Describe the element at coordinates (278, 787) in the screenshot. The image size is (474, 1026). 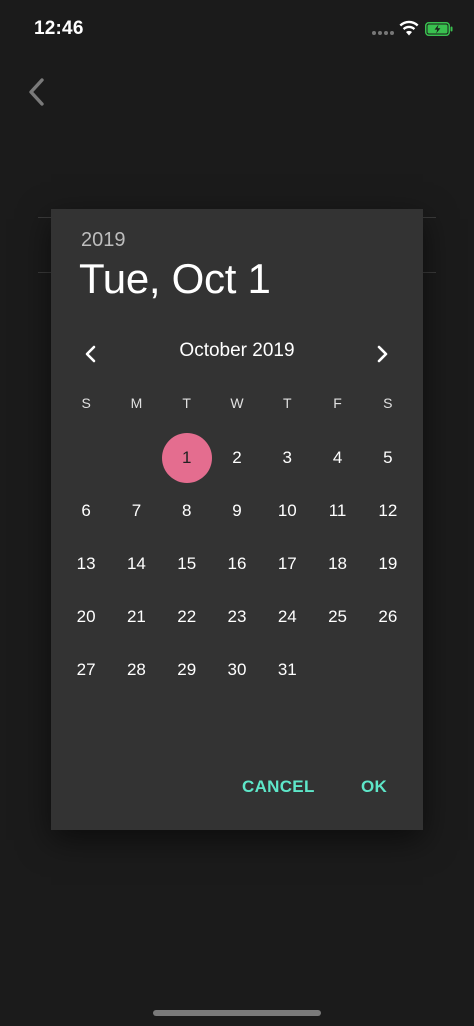
I see `cancel-button: CANCEL` at that location.